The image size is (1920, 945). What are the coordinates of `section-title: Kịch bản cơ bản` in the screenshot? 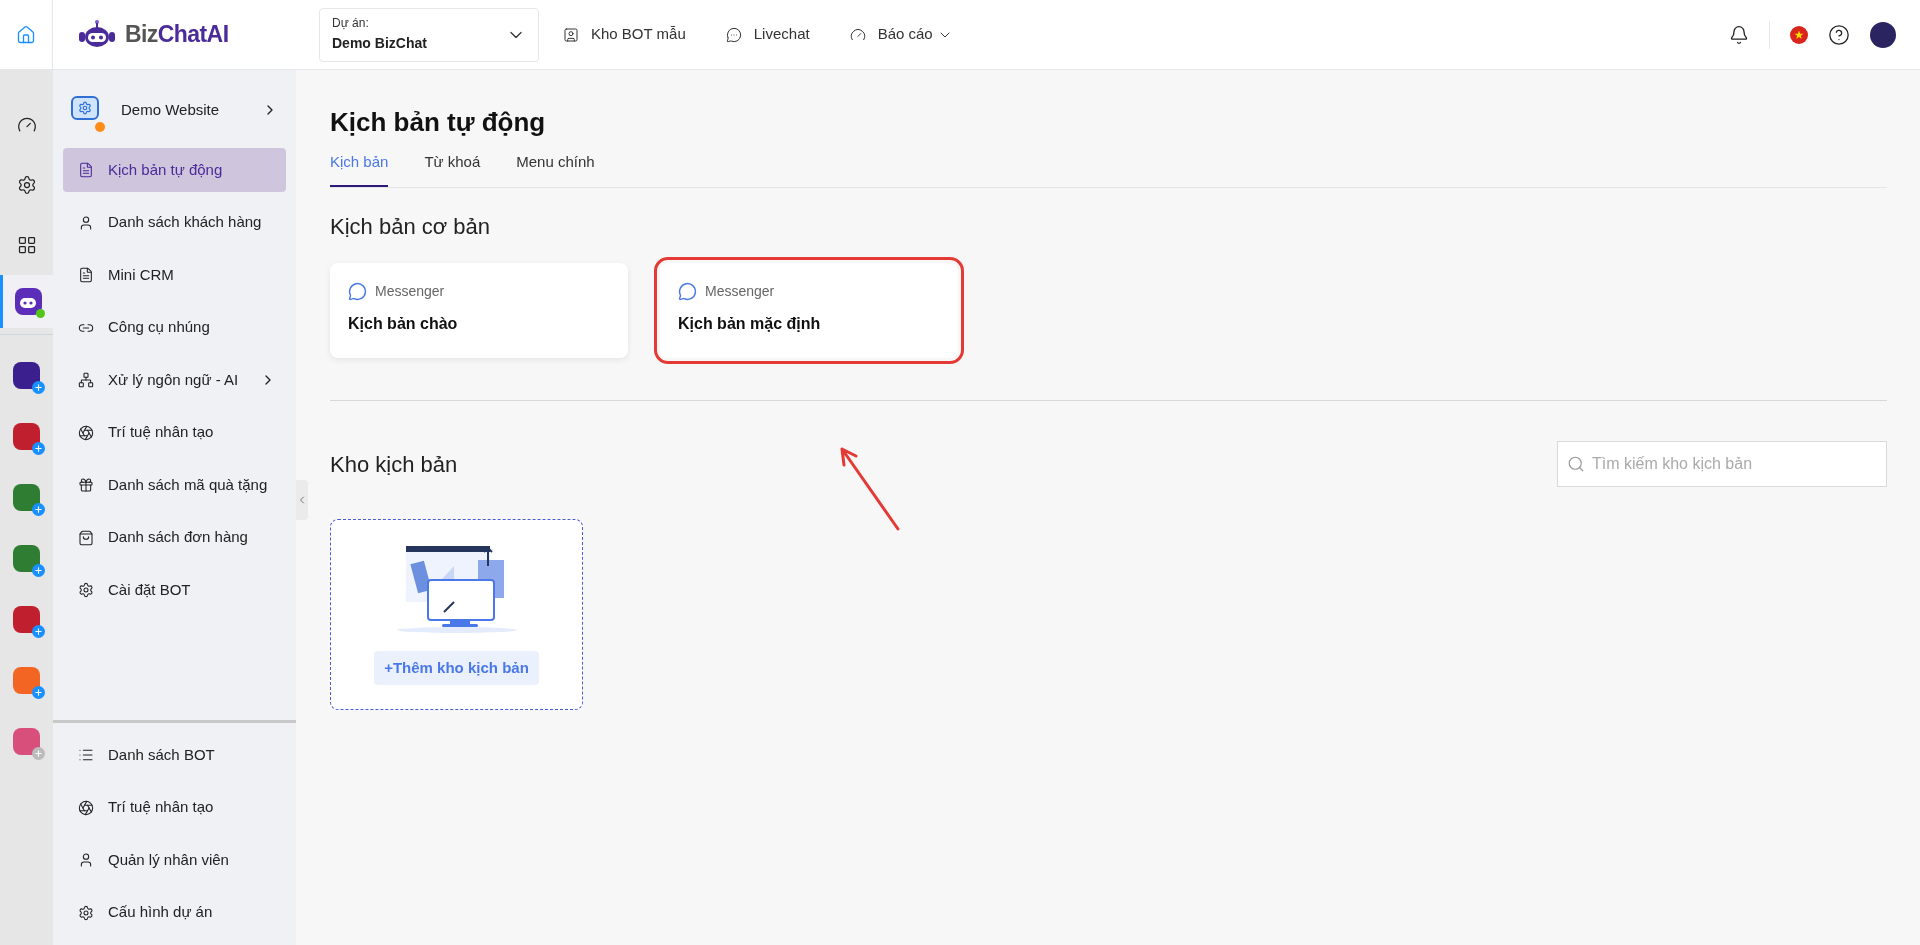 It's located at (410, 227).